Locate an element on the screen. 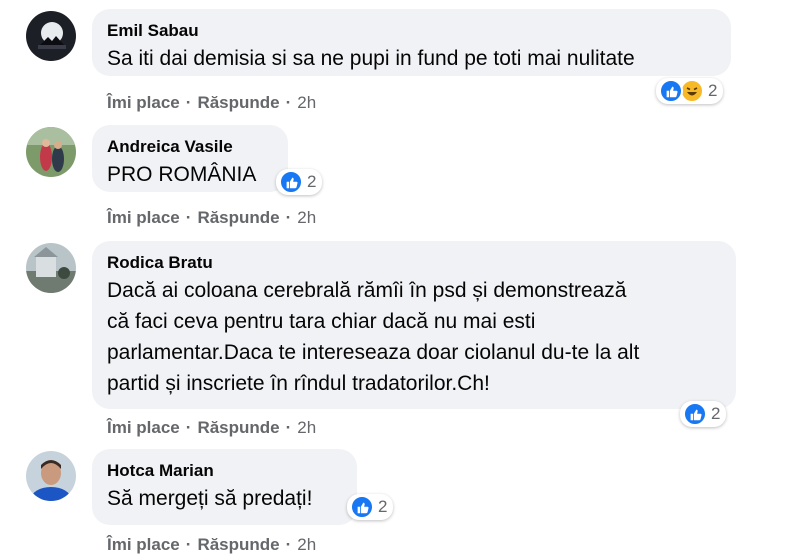 This screenshot has width=800, height=559. comment-bubble: Hotca Marian Să mergeți să predați! is located at coordinates (224, 487).